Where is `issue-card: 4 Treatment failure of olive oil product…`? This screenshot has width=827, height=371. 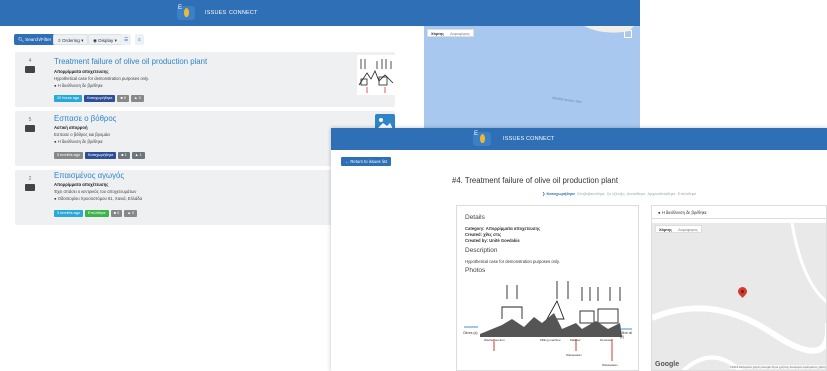 issue-card: 4 Treatment failure of olive oil product… is located at coordinates (205, 79).